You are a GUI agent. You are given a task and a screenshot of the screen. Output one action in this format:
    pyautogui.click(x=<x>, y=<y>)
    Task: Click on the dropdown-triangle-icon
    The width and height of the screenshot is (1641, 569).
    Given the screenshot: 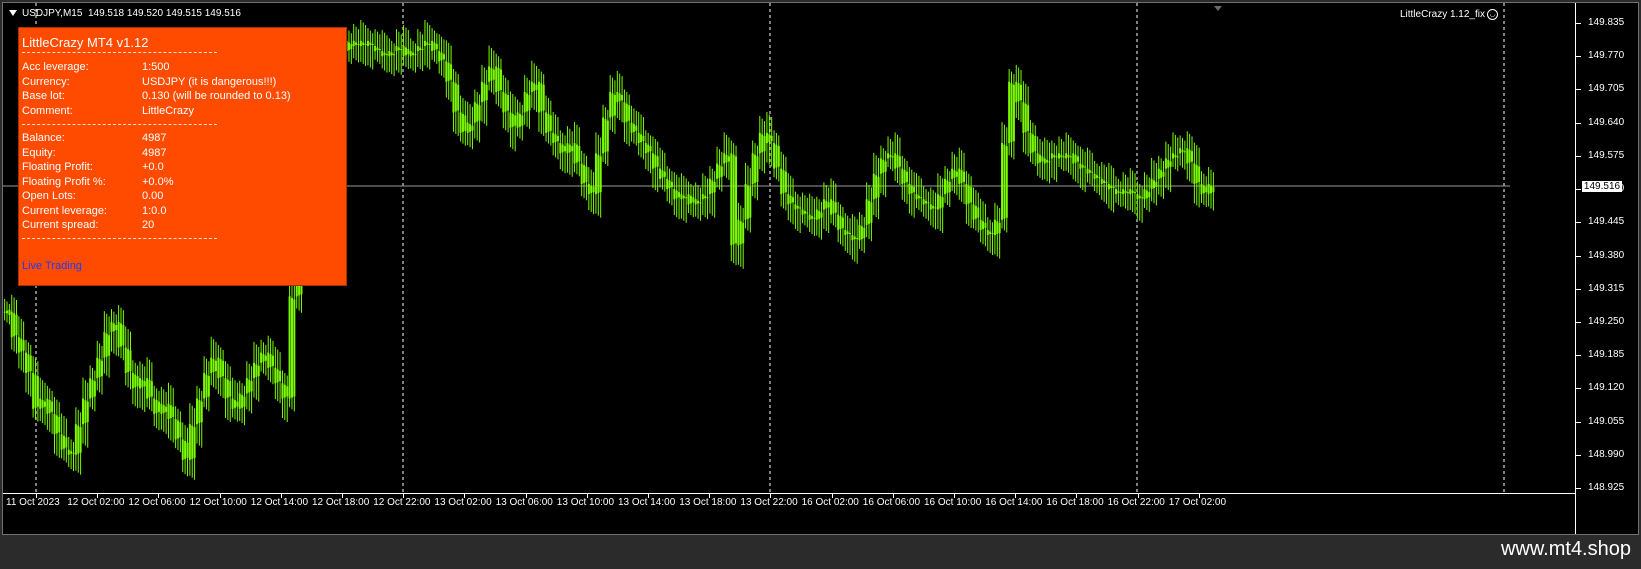 What is the action you would take?
    pyautogui.click(x=13, y=13)
    